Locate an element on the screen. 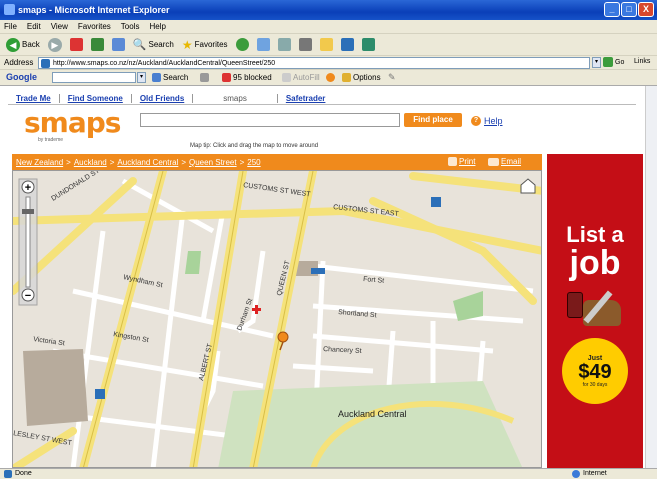 The height and width of the screenshot is (479, 657). ie-icon is located at coordinates (9, 9).